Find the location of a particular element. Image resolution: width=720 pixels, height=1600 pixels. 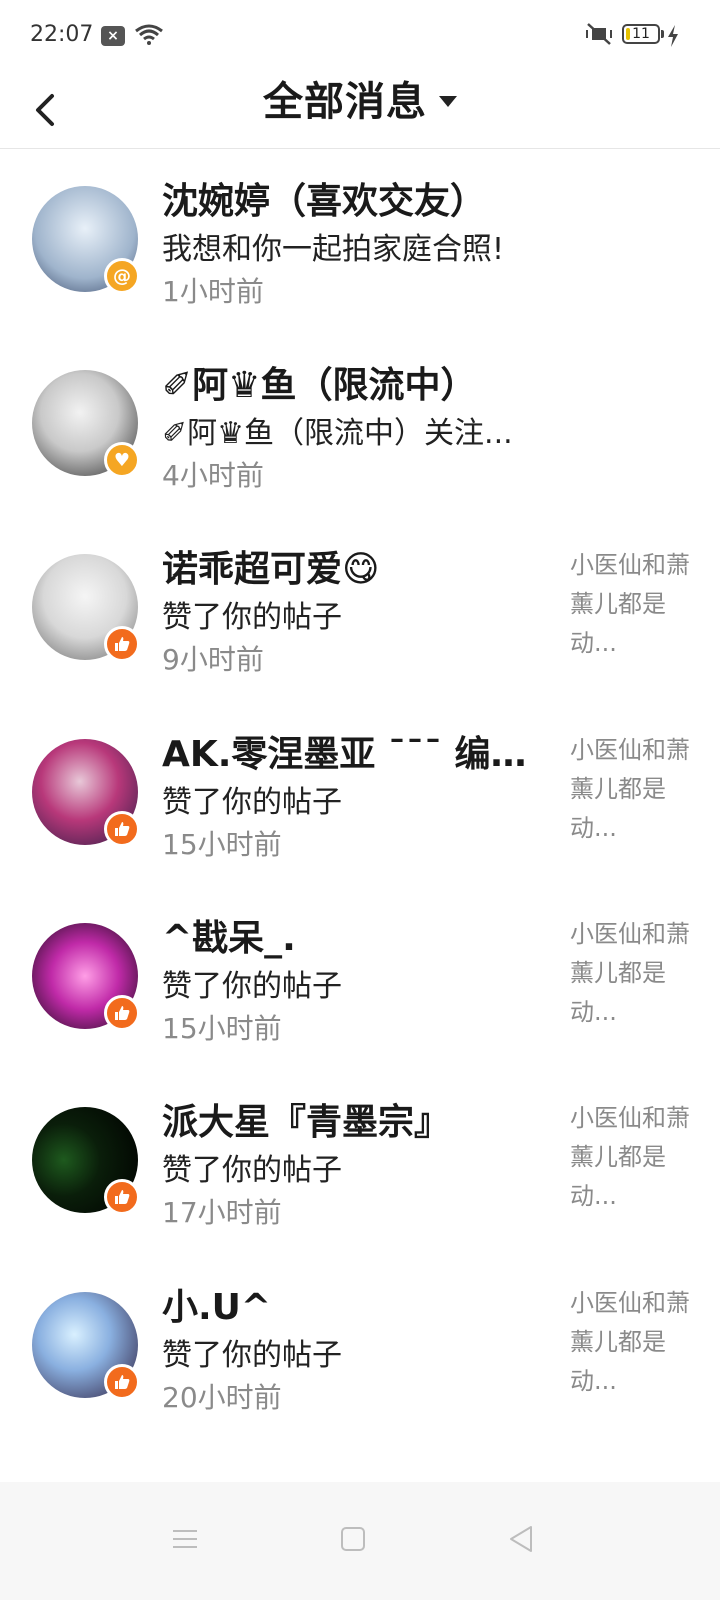

sender-name: 诺乖超可爱😋 is located at coordinates (357, 566).